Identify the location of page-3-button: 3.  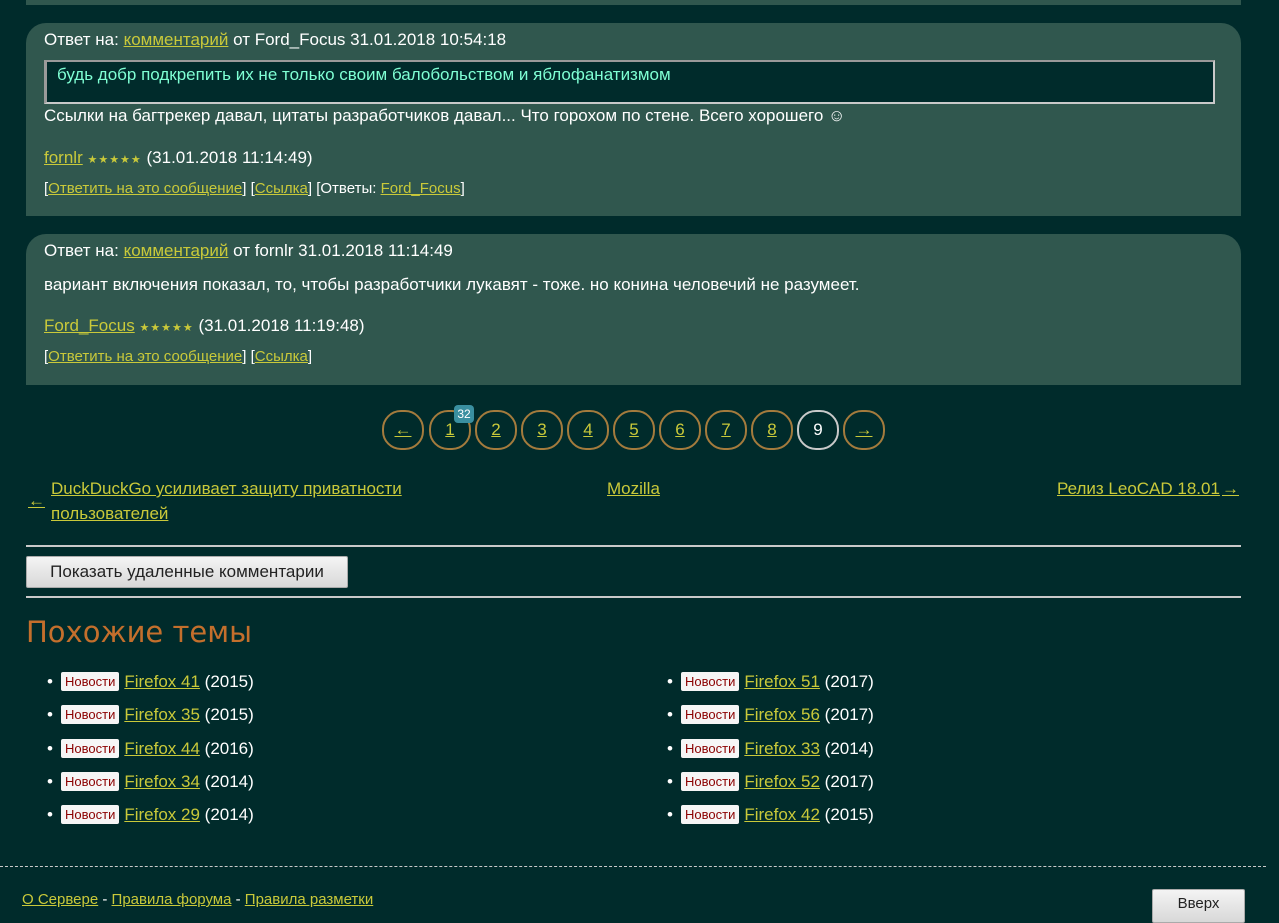
(542, 430).